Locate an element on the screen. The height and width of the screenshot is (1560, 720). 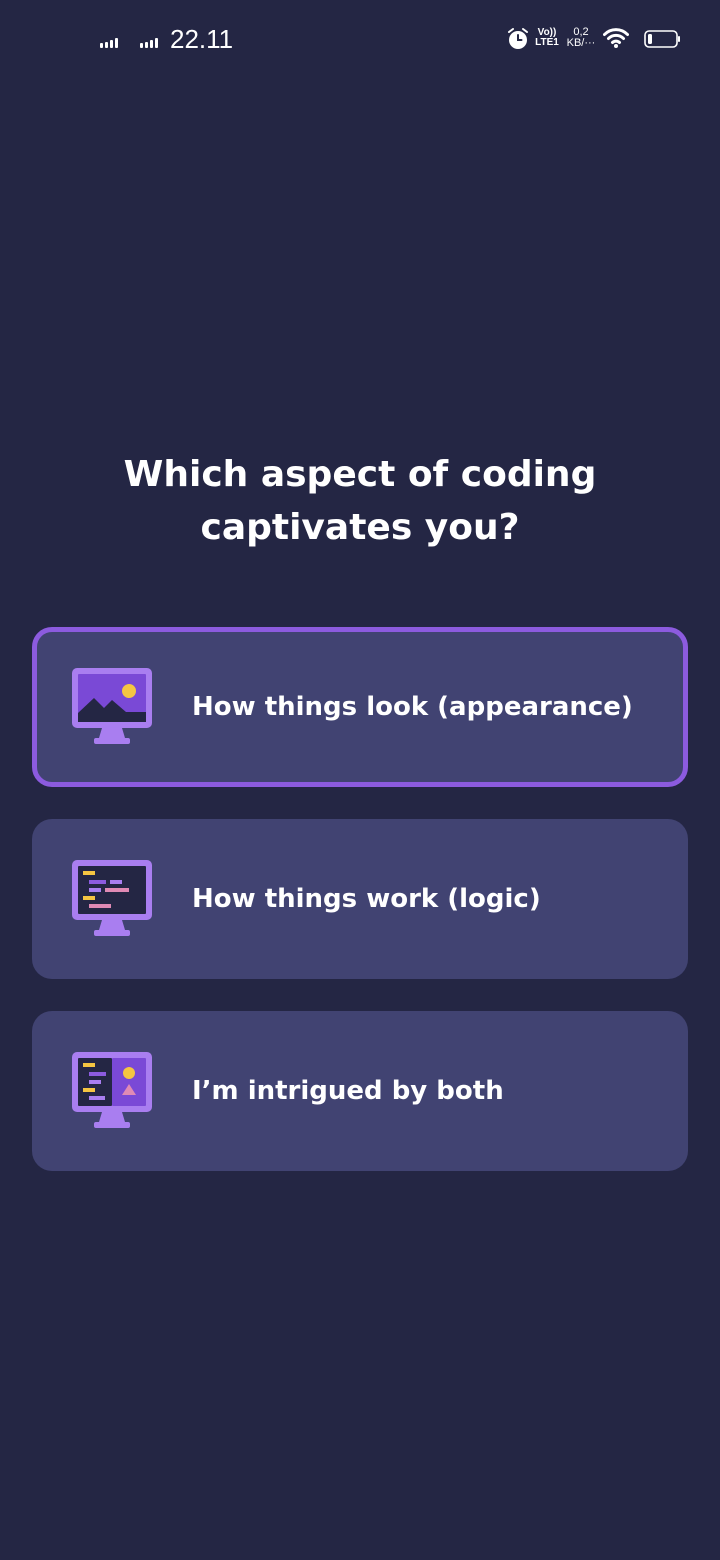
option-label: How things look (appearance) is located at coordinates (412, 707).